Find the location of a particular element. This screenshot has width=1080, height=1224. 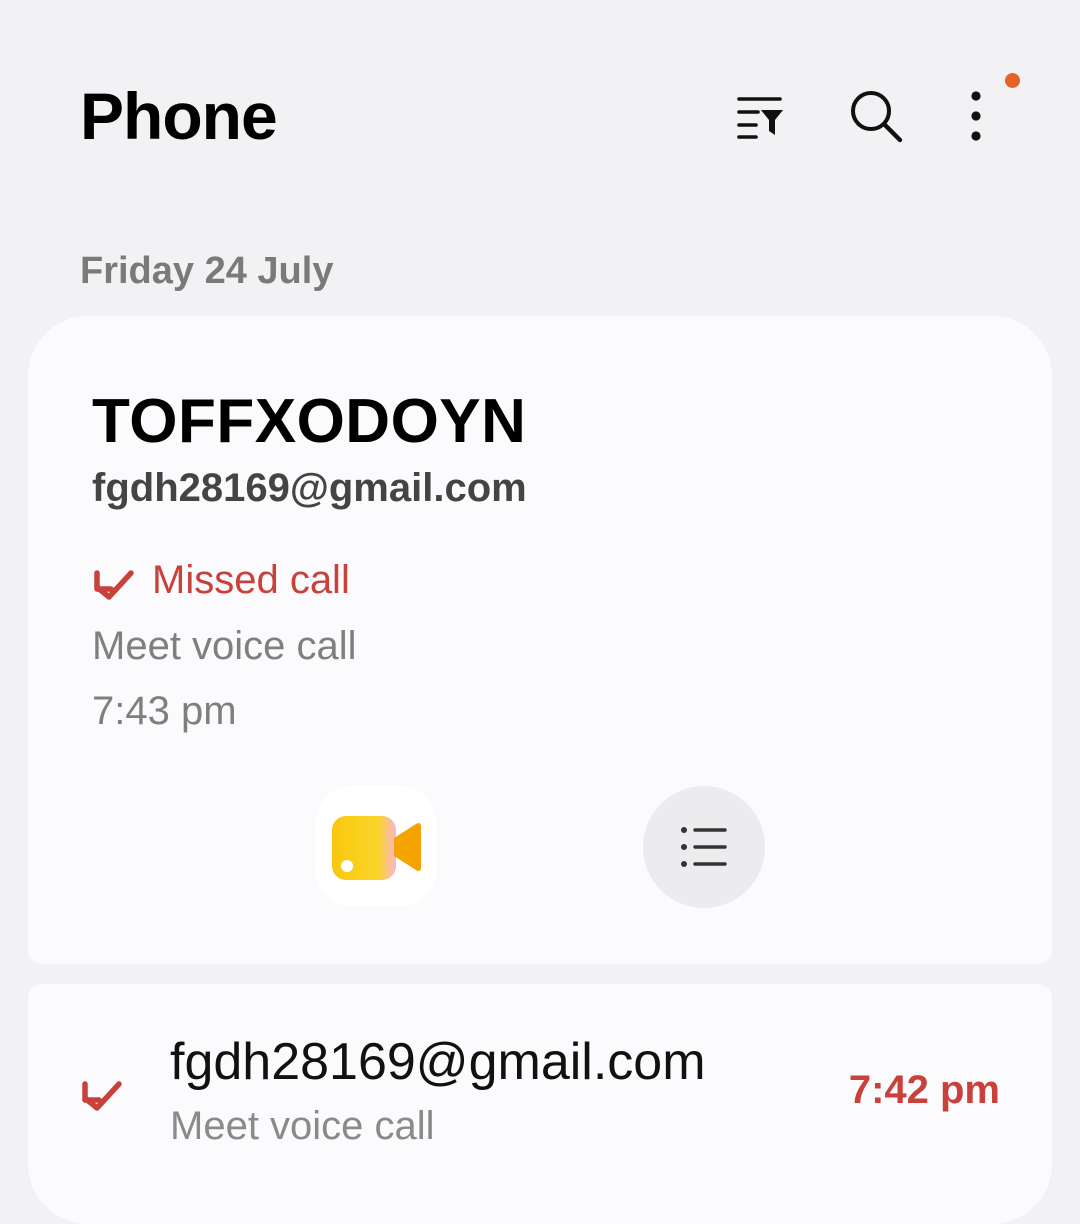

call-time: 7:43 pm is located at coordinates (164, 711).